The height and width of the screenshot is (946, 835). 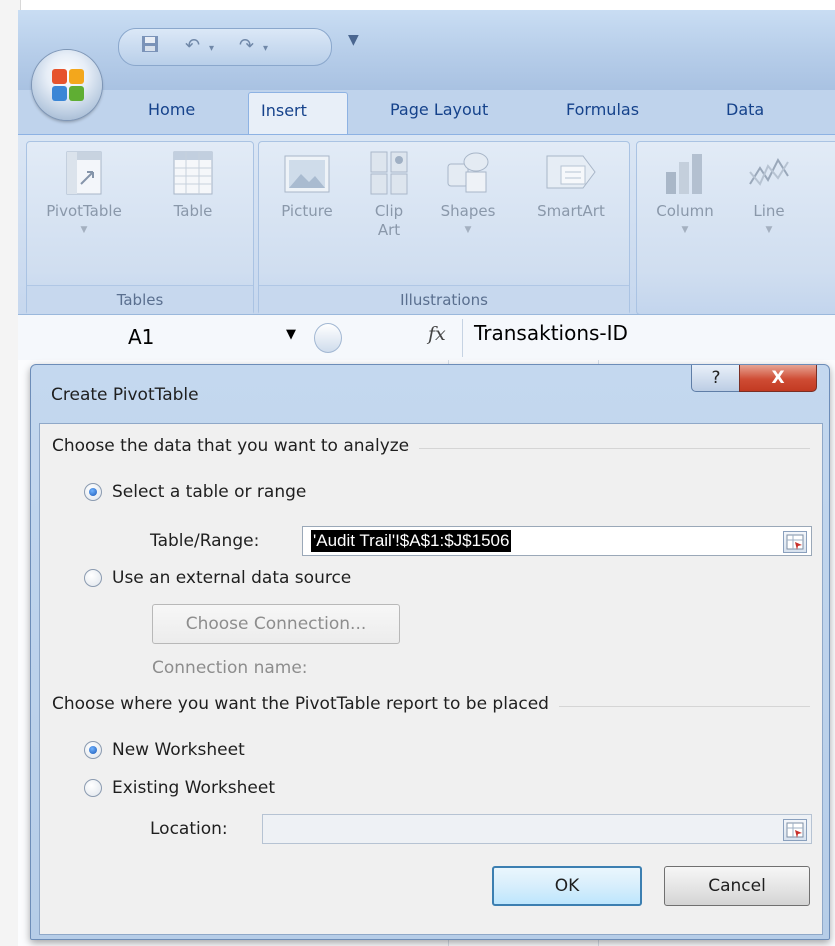 I want to click on redo-dropdown-icon: ▾, so click(x=265, y=48).